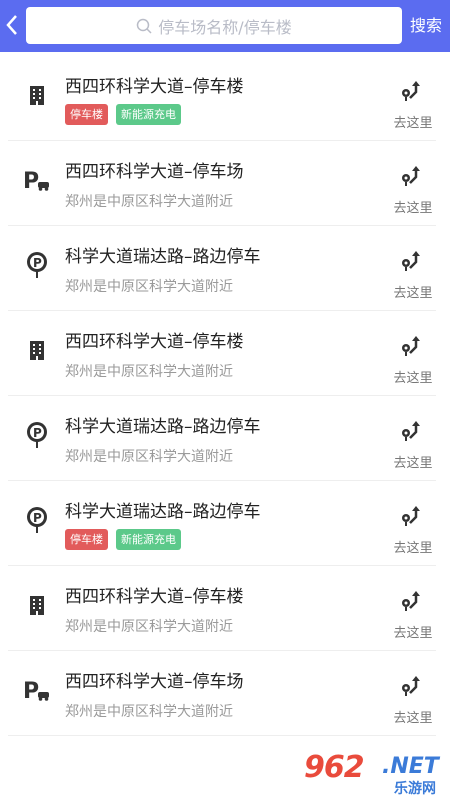 Image resolution: width=450 pixels, height=800 pixels. Describe the element at coordinates (144, 26) in the screenshot. I see `search-icon` at that location.